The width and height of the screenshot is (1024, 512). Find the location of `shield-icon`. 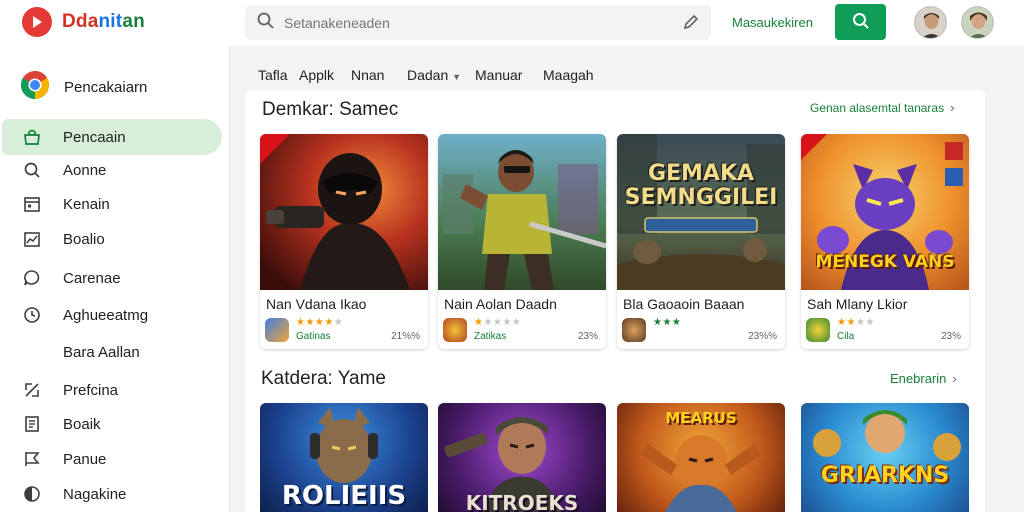

shield-icon is located at coordinates (32, 494).